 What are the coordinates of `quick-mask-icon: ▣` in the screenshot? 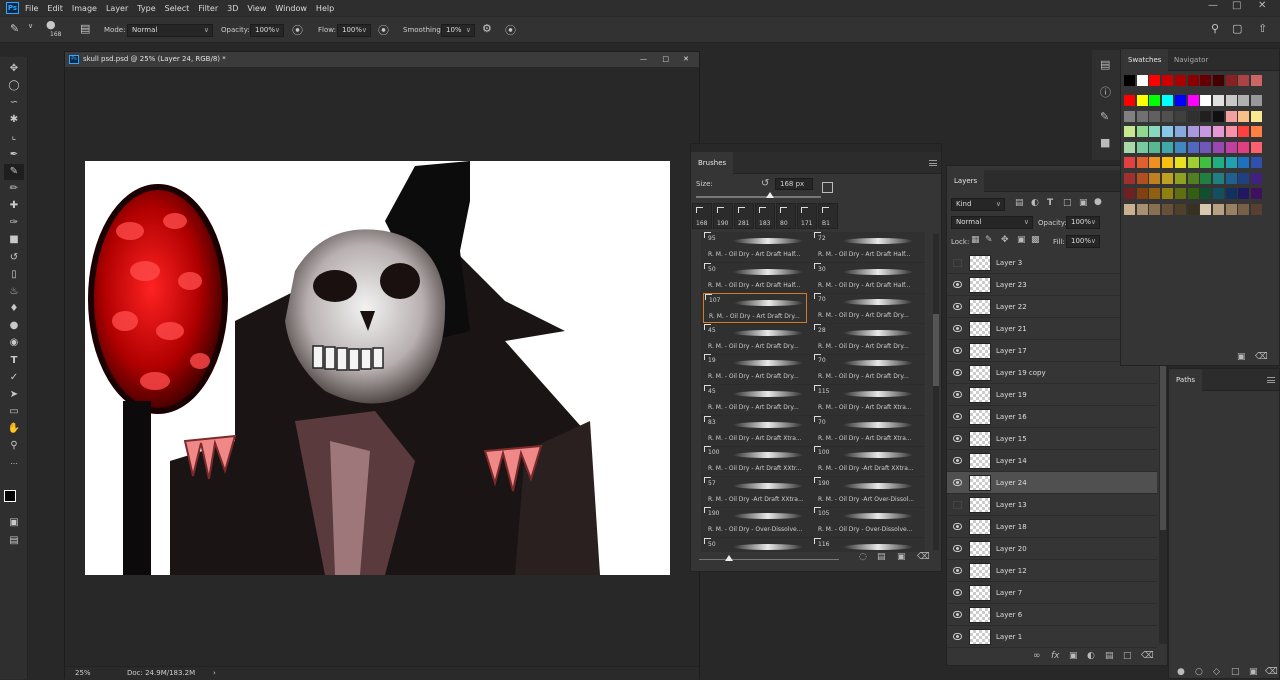 It's located at (14, 523).